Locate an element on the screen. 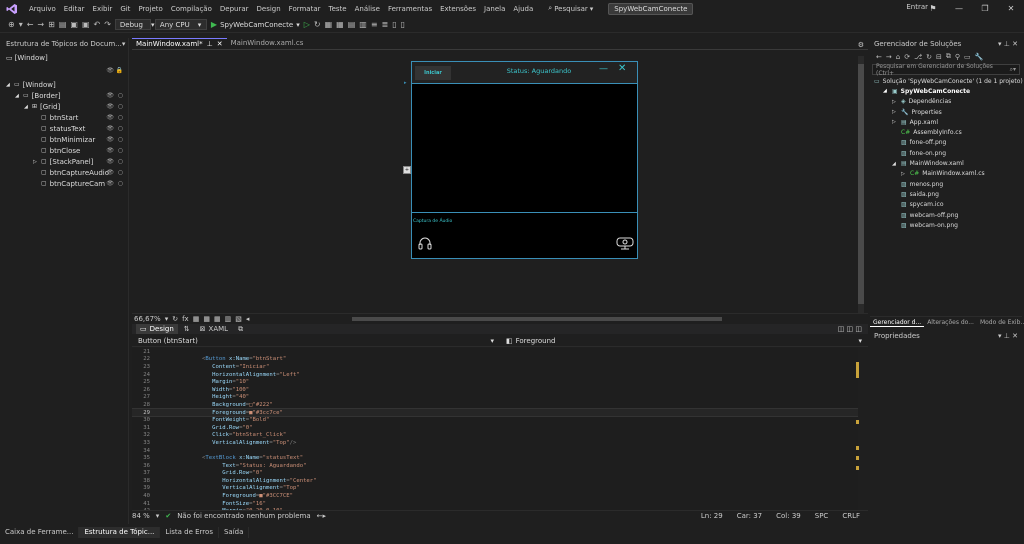  tool-icon: ▯ is located at coordinates (403, 24).